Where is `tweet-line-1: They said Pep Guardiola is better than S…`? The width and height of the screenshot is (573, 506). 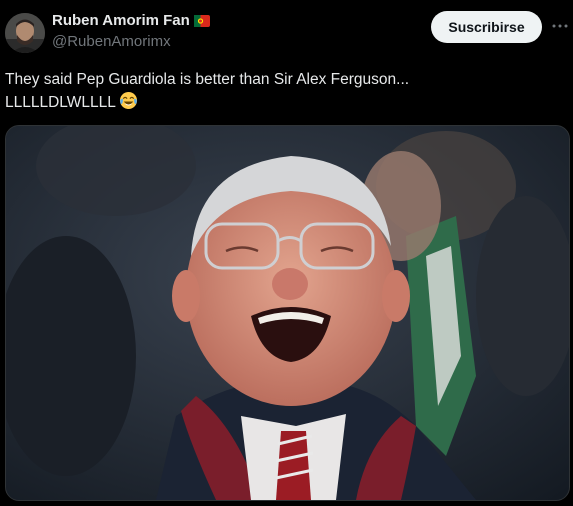
tweet-line-1: They said Pep Guardiola is better than S… is located at coordinates (207, 79).